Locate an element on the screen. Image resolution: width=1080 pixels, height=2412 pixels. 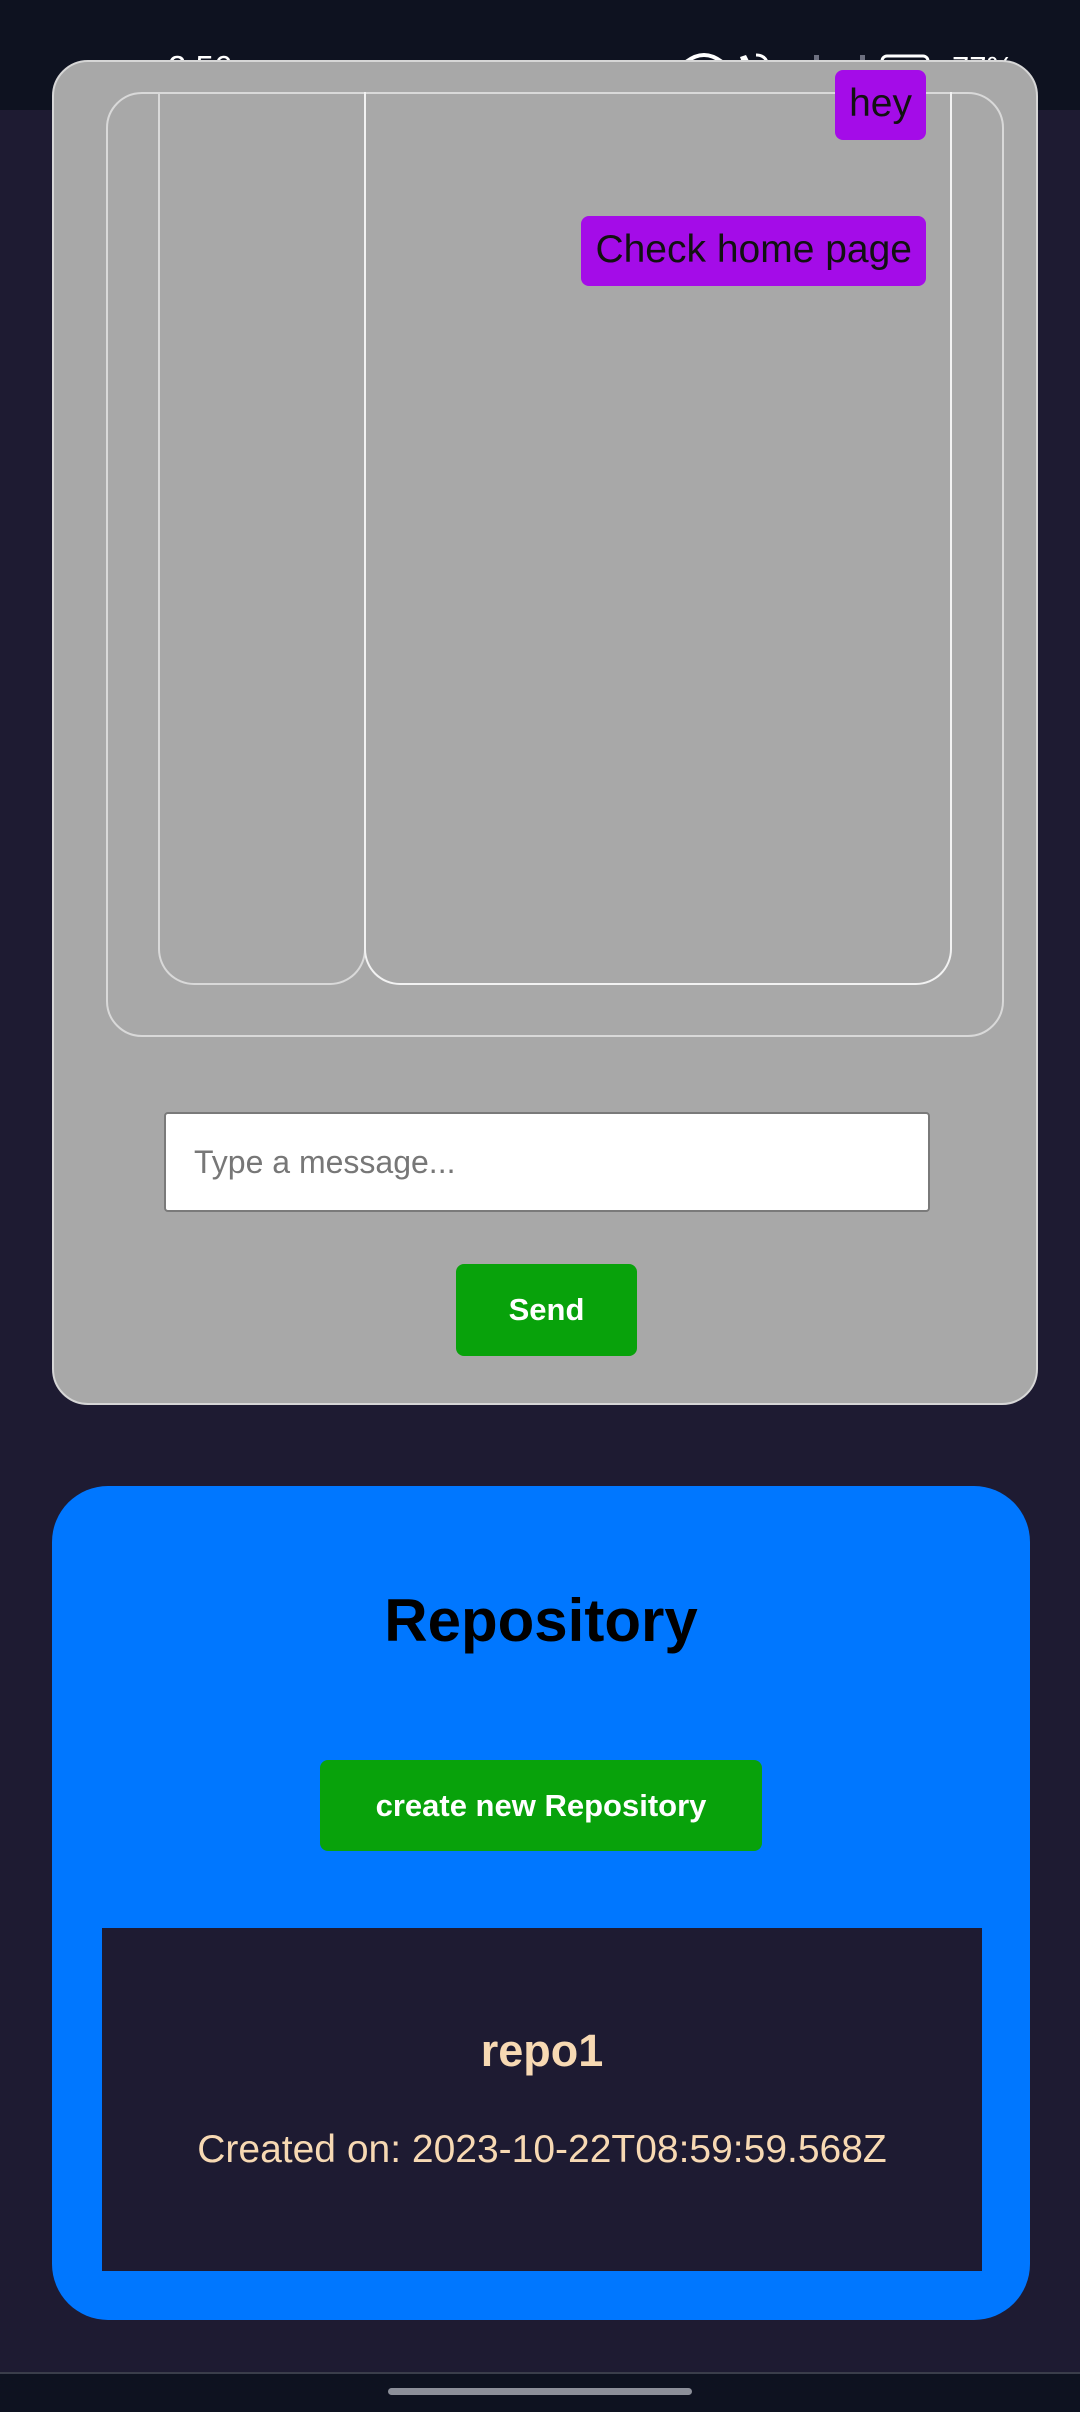
send-button: Send is located at coordinates (546, 1310).